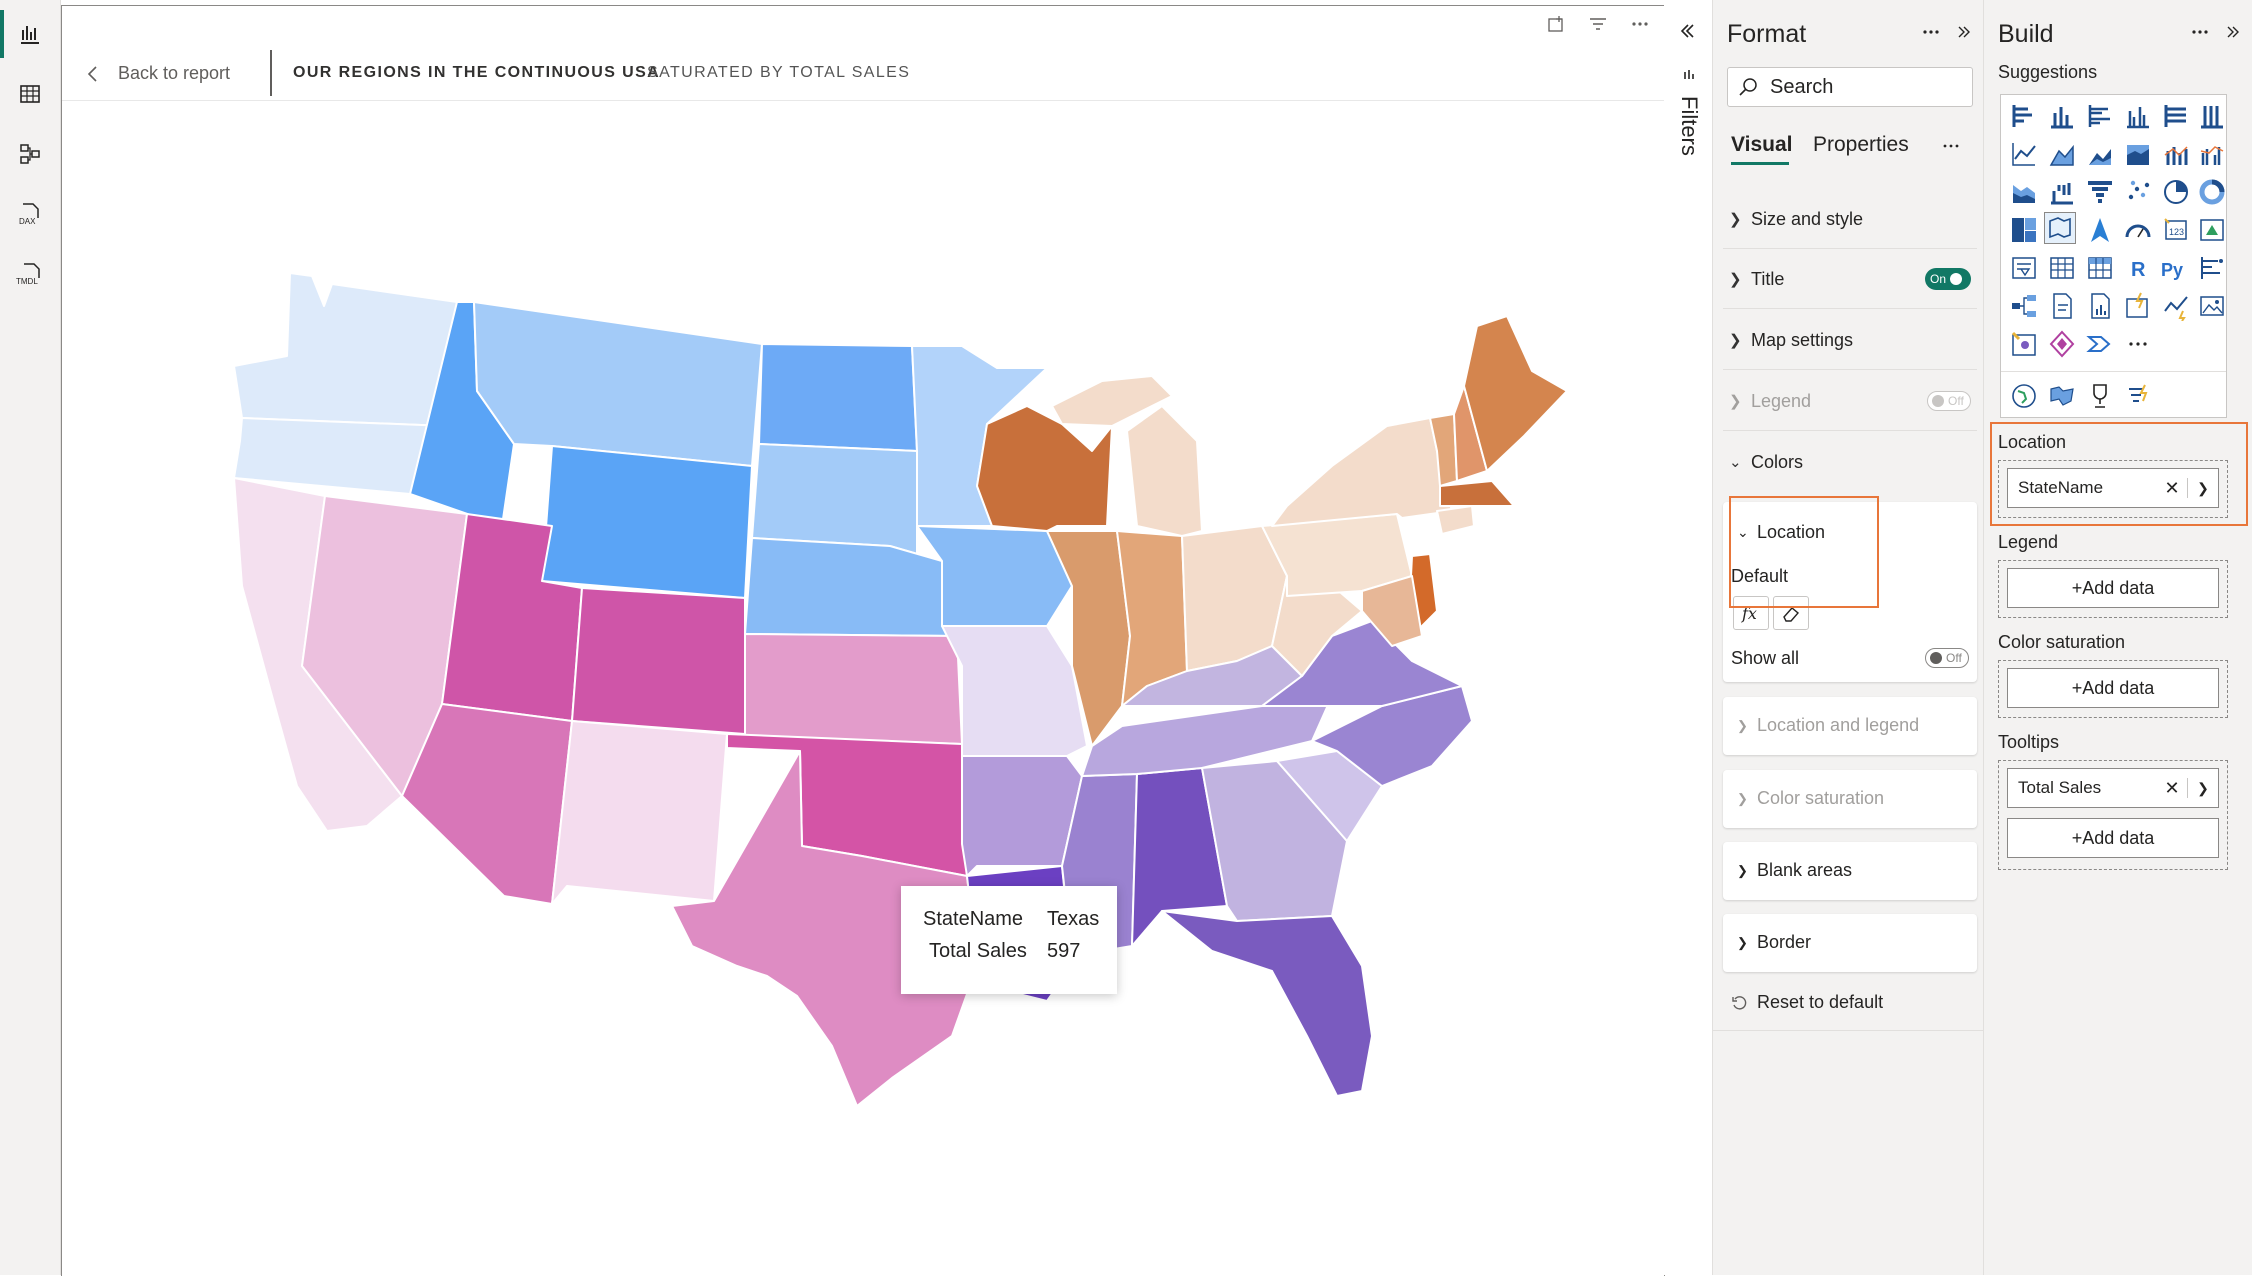 The image size is (2252, 1276). Describe the element at coordinates (1949, 401) in the screenshot. I see `legend-toggle: Off` at that location.